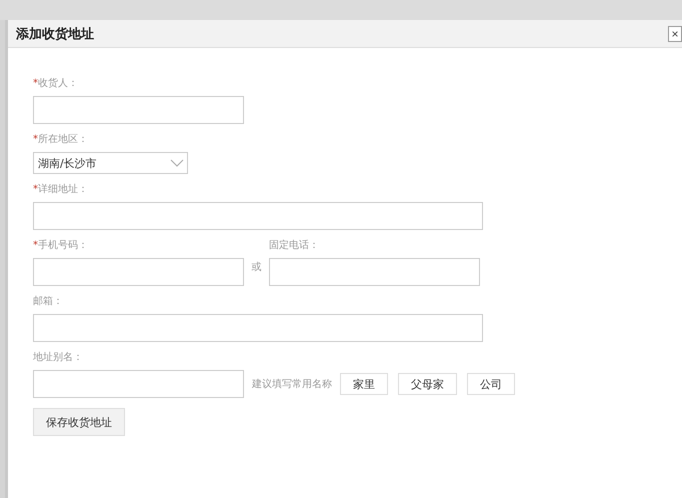 This screenshot has width=682, height=498. What do you see at coordinates (48, 302) in the screenshot?
I see `field-label: 邮箱：` at bounding box center [48, 302].